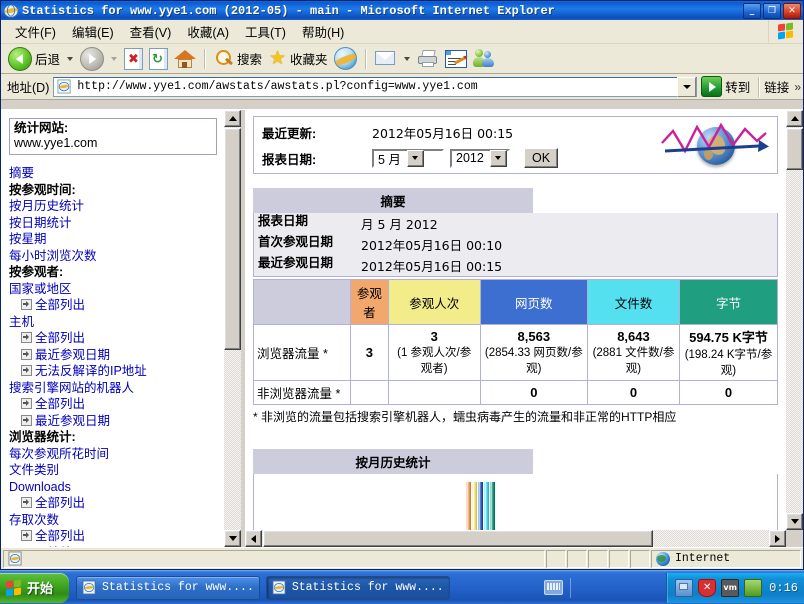 Image resolution: width=804 pixels, height=604 pixels. Describe the element at coordinates (158, 59) in the screenshot. I see `refresh-button: ↻` at that location.